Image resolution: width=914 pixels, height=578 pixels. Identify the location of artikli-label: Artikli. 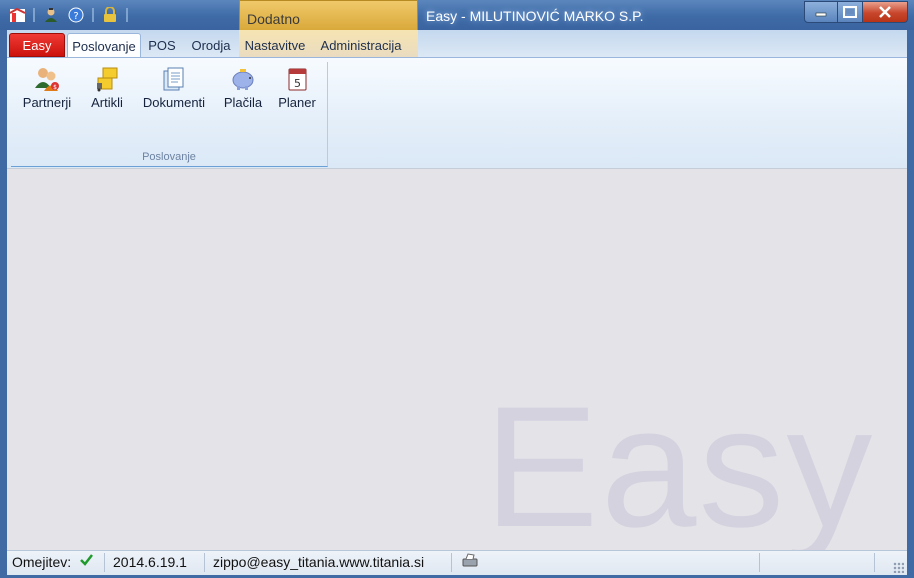
(107, 102).